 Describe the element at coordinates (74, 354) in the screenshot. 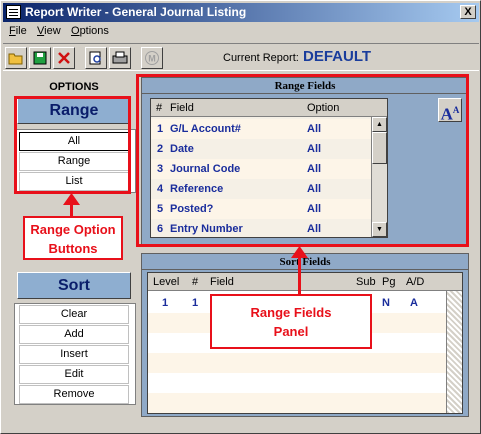

I see `sort-insert-button: Insert` at that location.